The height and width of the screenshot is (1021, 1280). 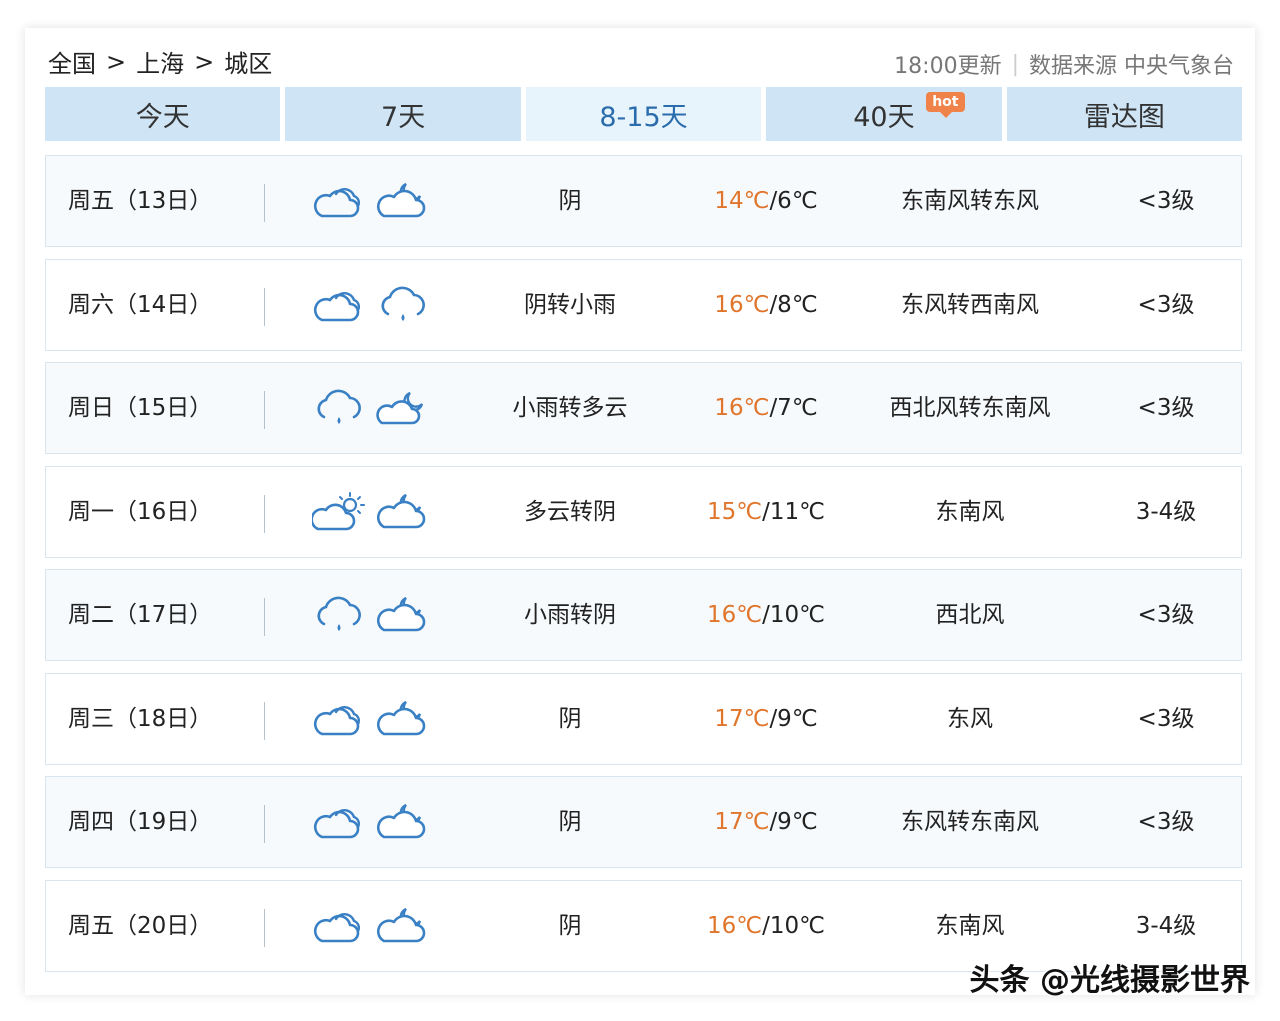 I want to click on temperature-high: 15℃, so click(x=735, y=511).